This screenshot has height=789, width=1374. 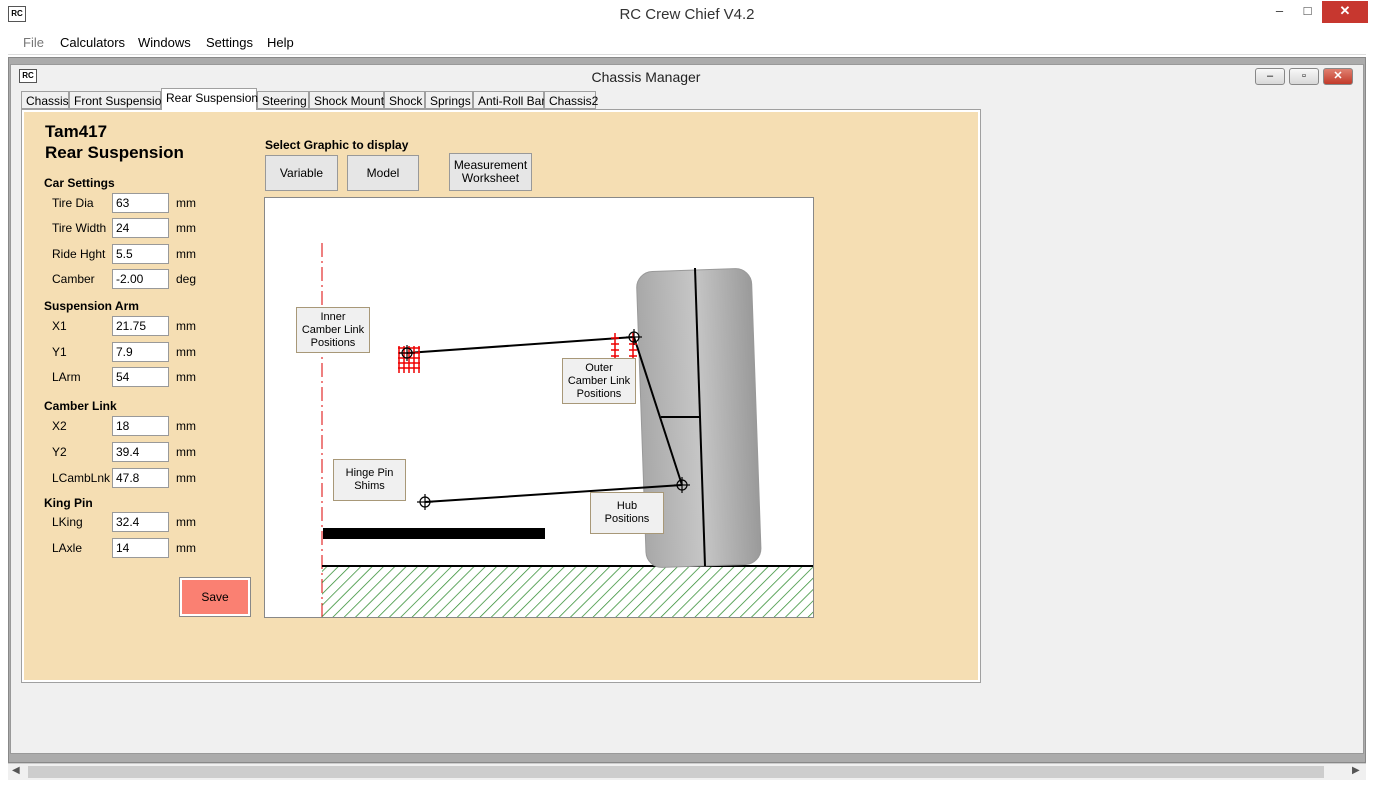 What do you see at coordinates (186, 478) in the screenshot?
I see `lcamblnk-unit: mm` at bounding box center [186, 478].